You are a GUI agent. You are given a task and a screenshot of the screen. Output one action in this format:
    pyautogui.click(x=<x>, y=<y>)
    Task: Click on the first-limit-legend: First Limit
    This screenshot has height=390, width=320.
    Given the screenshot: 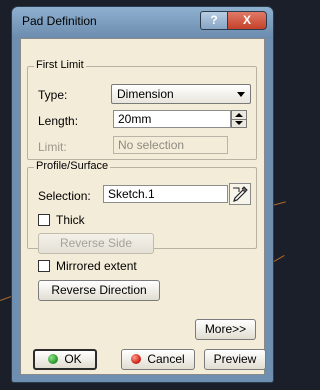 What is the action you would take?
    pyautogui.click(x=60, y=65)
    